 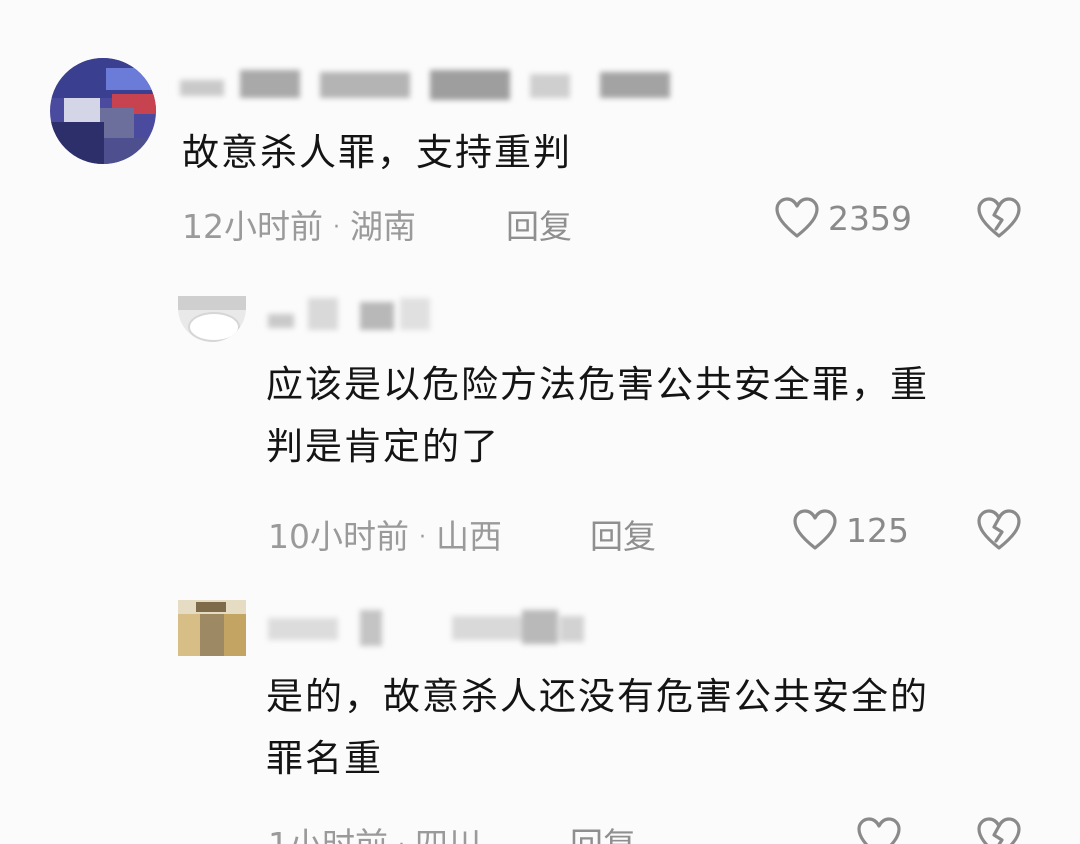 I want to click on comment-time: 12小时前, so click(x=252, y=226).